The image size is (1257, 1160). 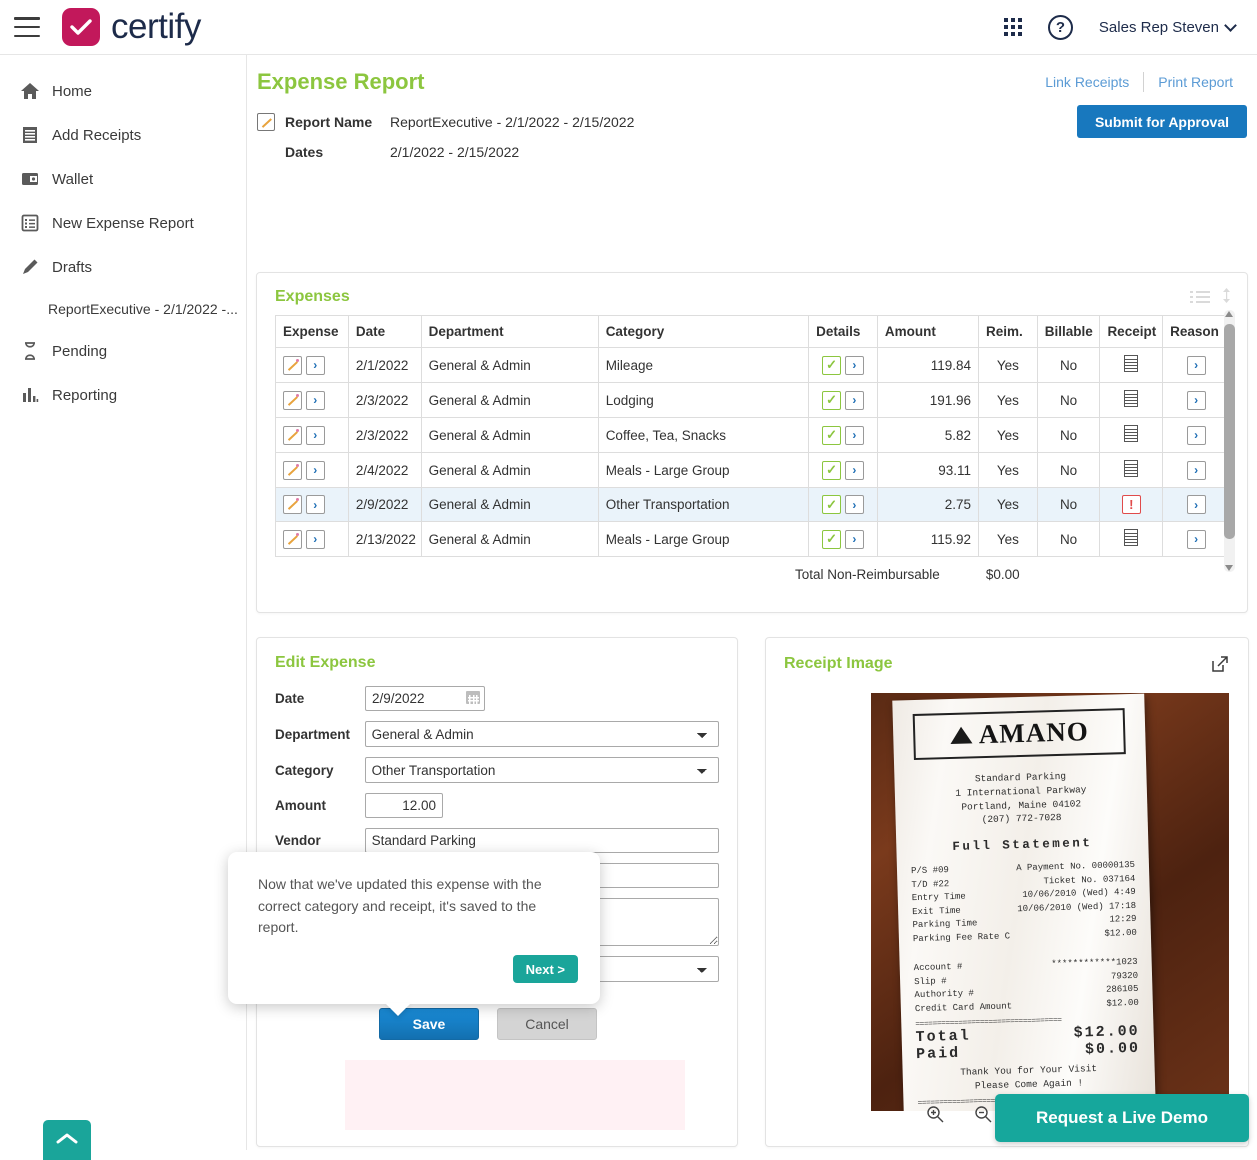 I want to click on calendar-icon, so click(x=473, y=697).